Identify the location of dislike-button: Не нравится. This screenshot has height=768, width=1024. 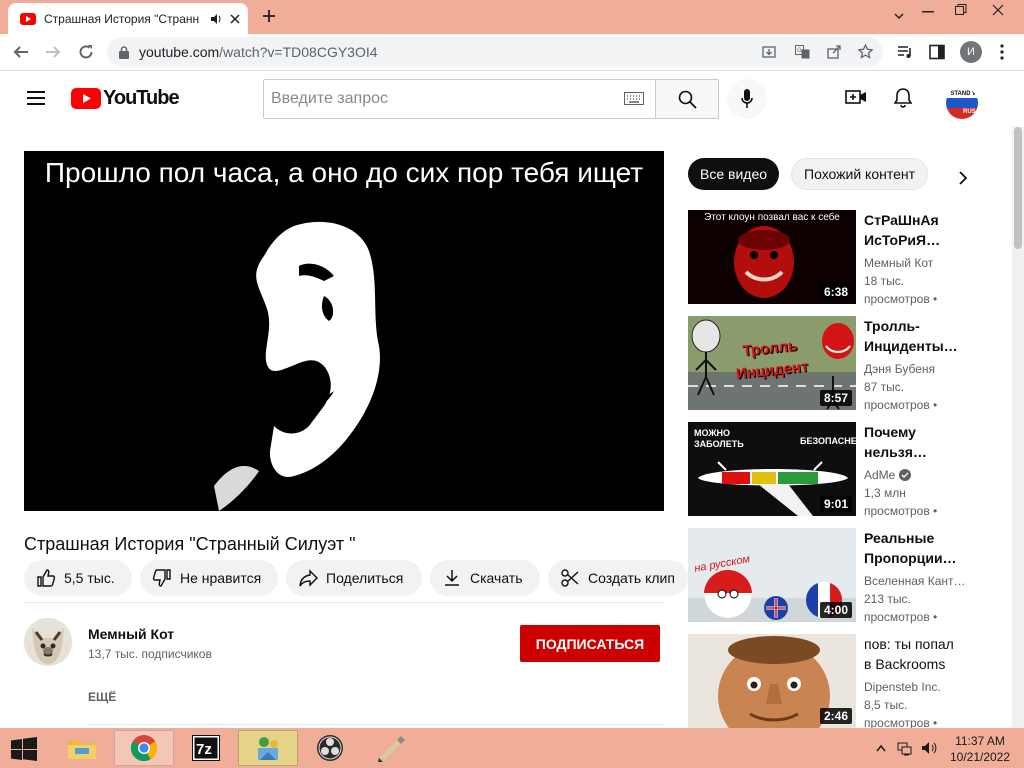
(209, 578).